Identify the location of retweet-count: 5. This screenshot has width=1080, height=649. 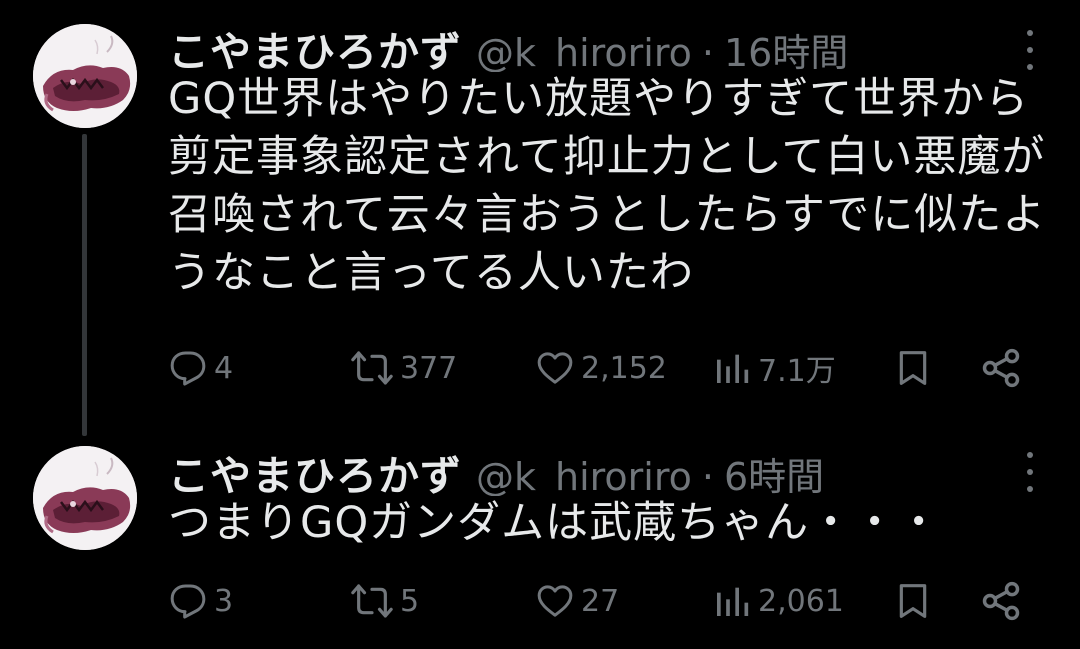
(410, 601).